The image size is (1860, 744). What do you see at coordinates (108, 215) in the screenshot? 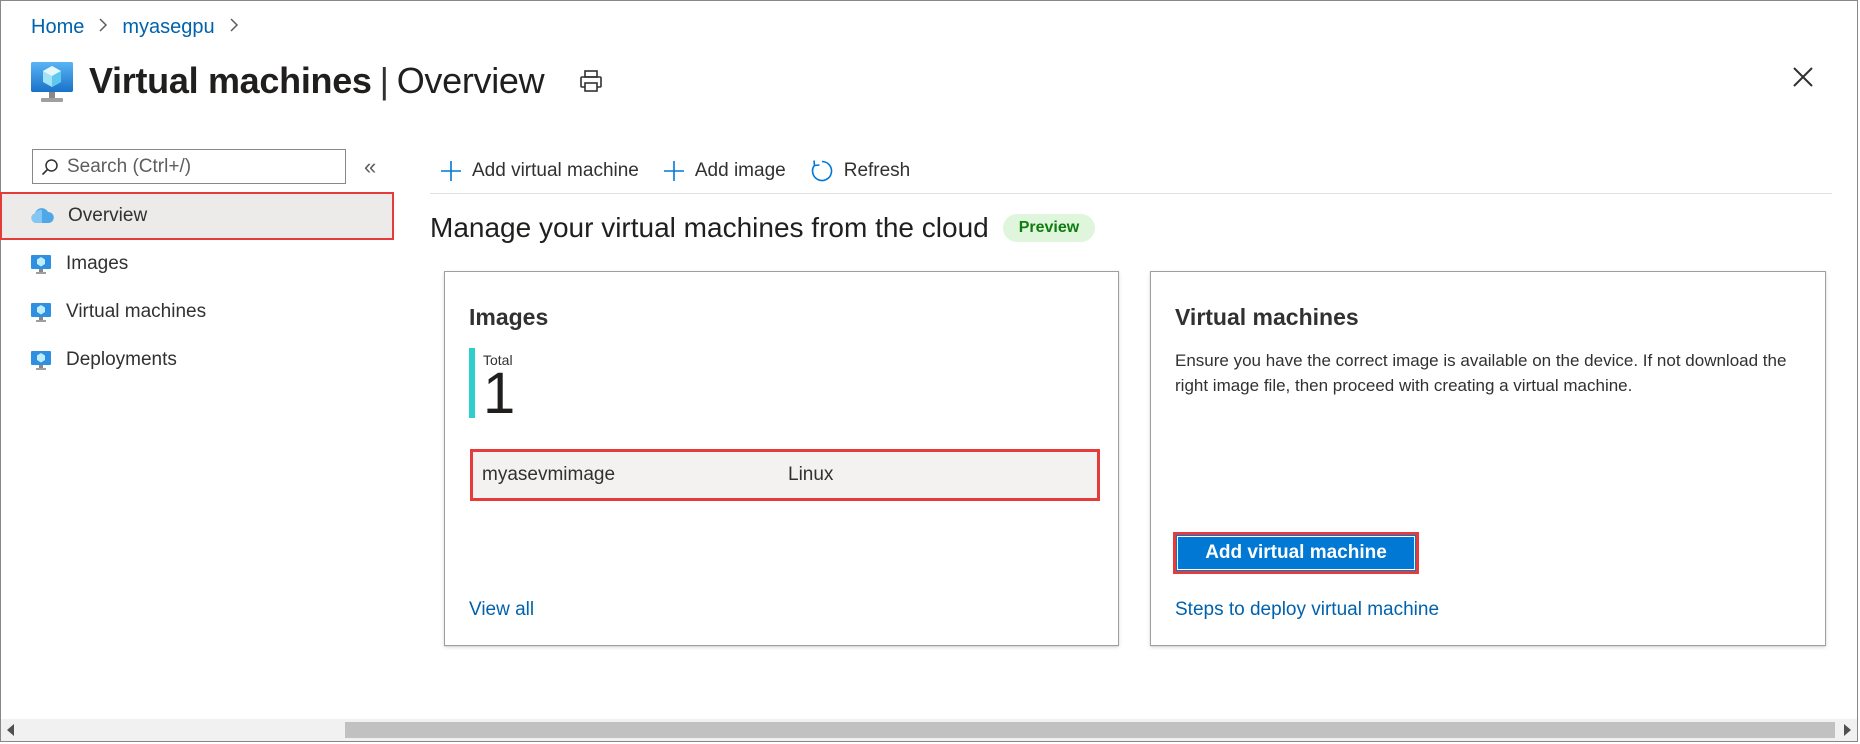
I see `sidebar-item-label: Overview` at bounding box center [108, 215].